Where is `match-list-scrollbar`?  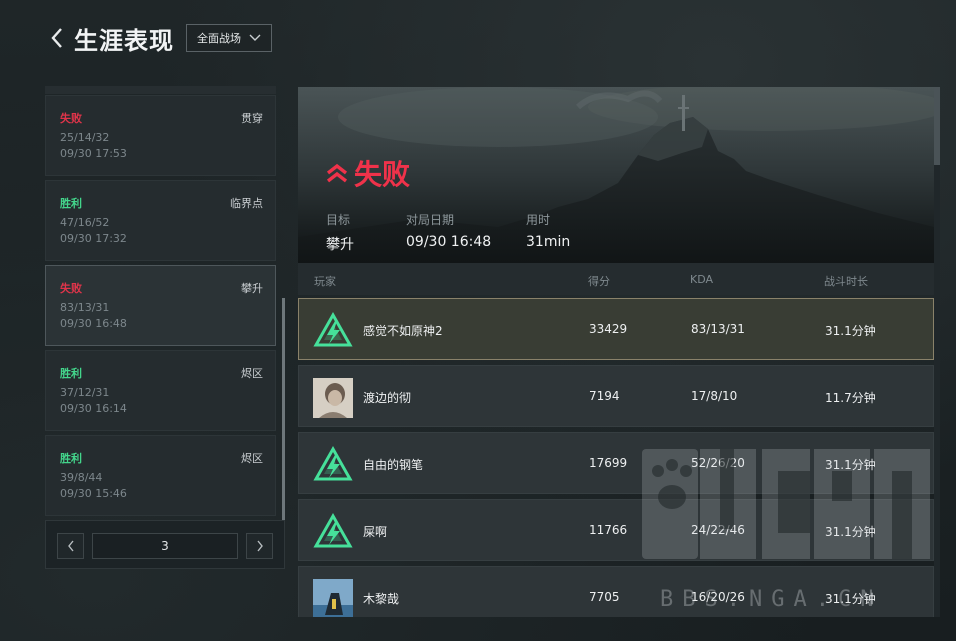
match-list-scrollbar is located at coordinates (283, 409).